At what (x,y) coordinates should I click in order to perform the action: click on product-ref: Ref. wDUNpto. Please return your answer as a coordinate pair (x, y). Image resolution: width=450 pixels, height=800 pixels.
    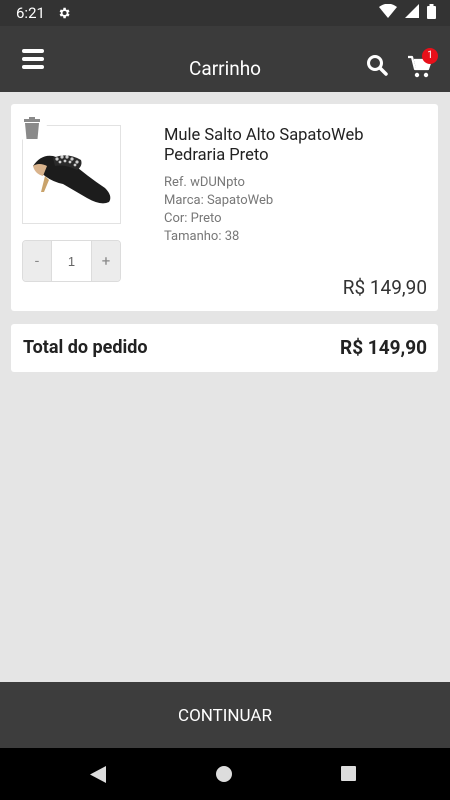
    Looking at the image, I should click on (204, 182).